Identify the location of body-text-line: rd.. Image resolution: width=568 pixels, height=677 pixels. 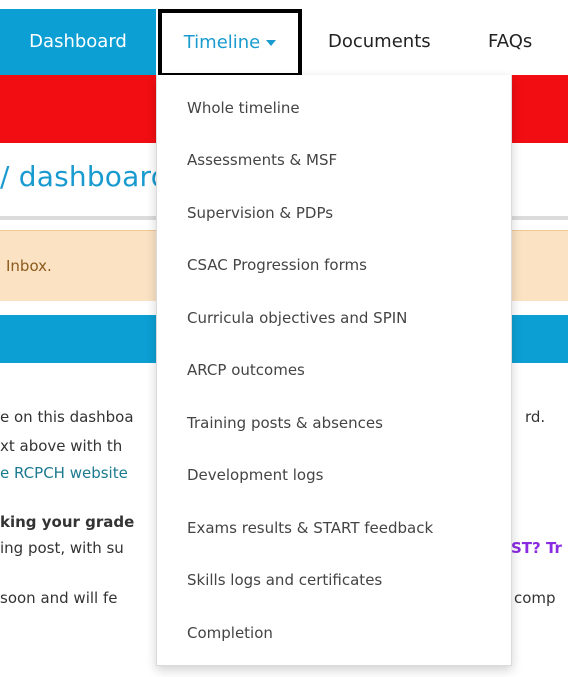
(535, 417).